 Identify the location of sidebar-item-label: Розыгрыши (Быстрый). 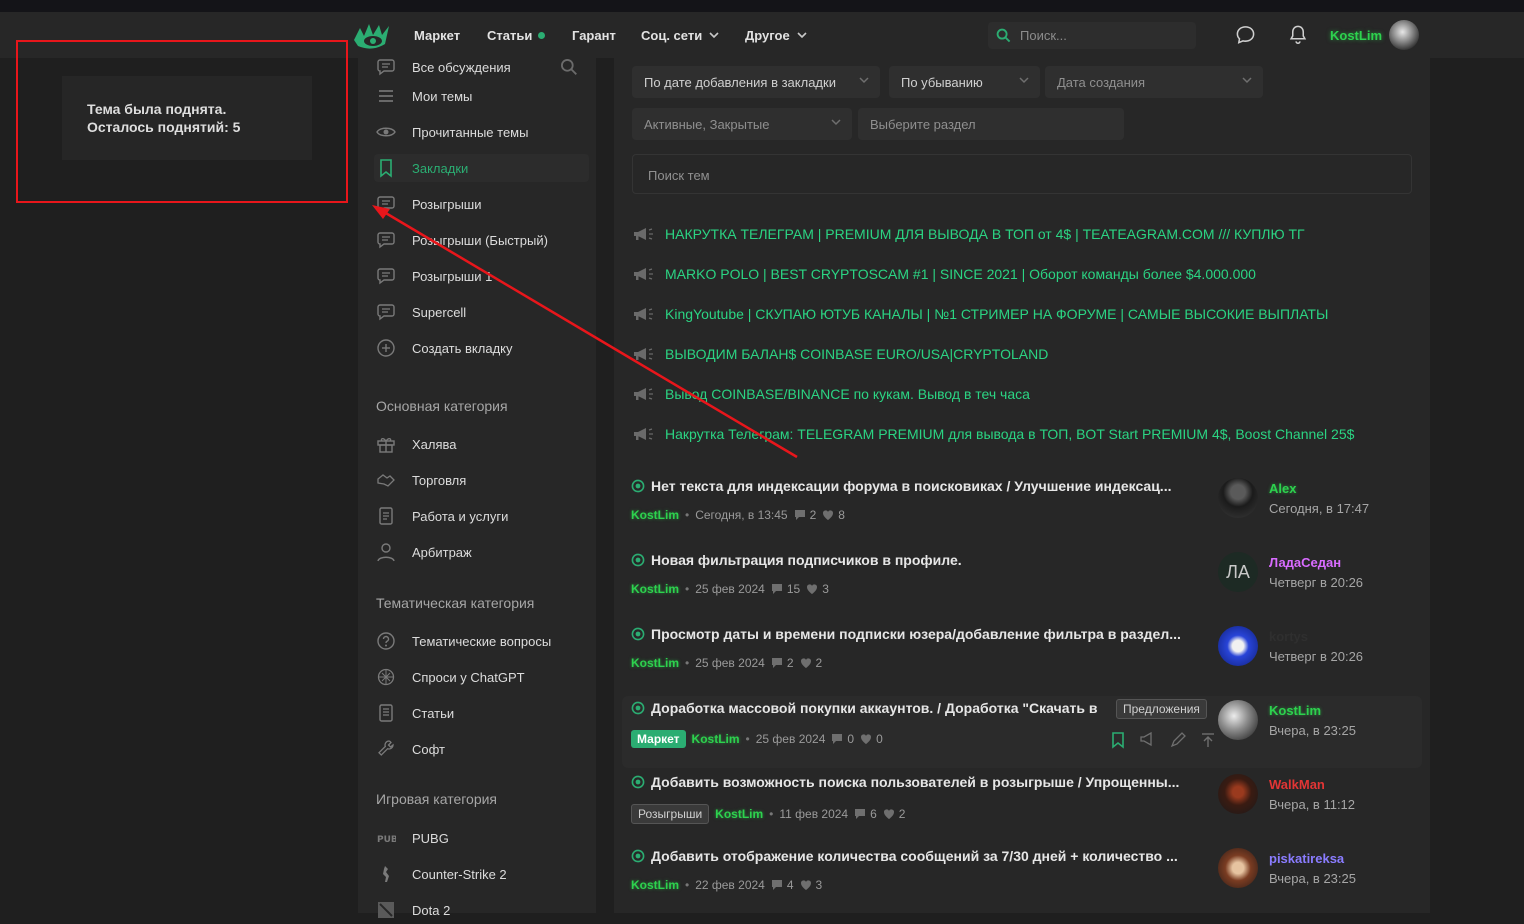
(480, 240).